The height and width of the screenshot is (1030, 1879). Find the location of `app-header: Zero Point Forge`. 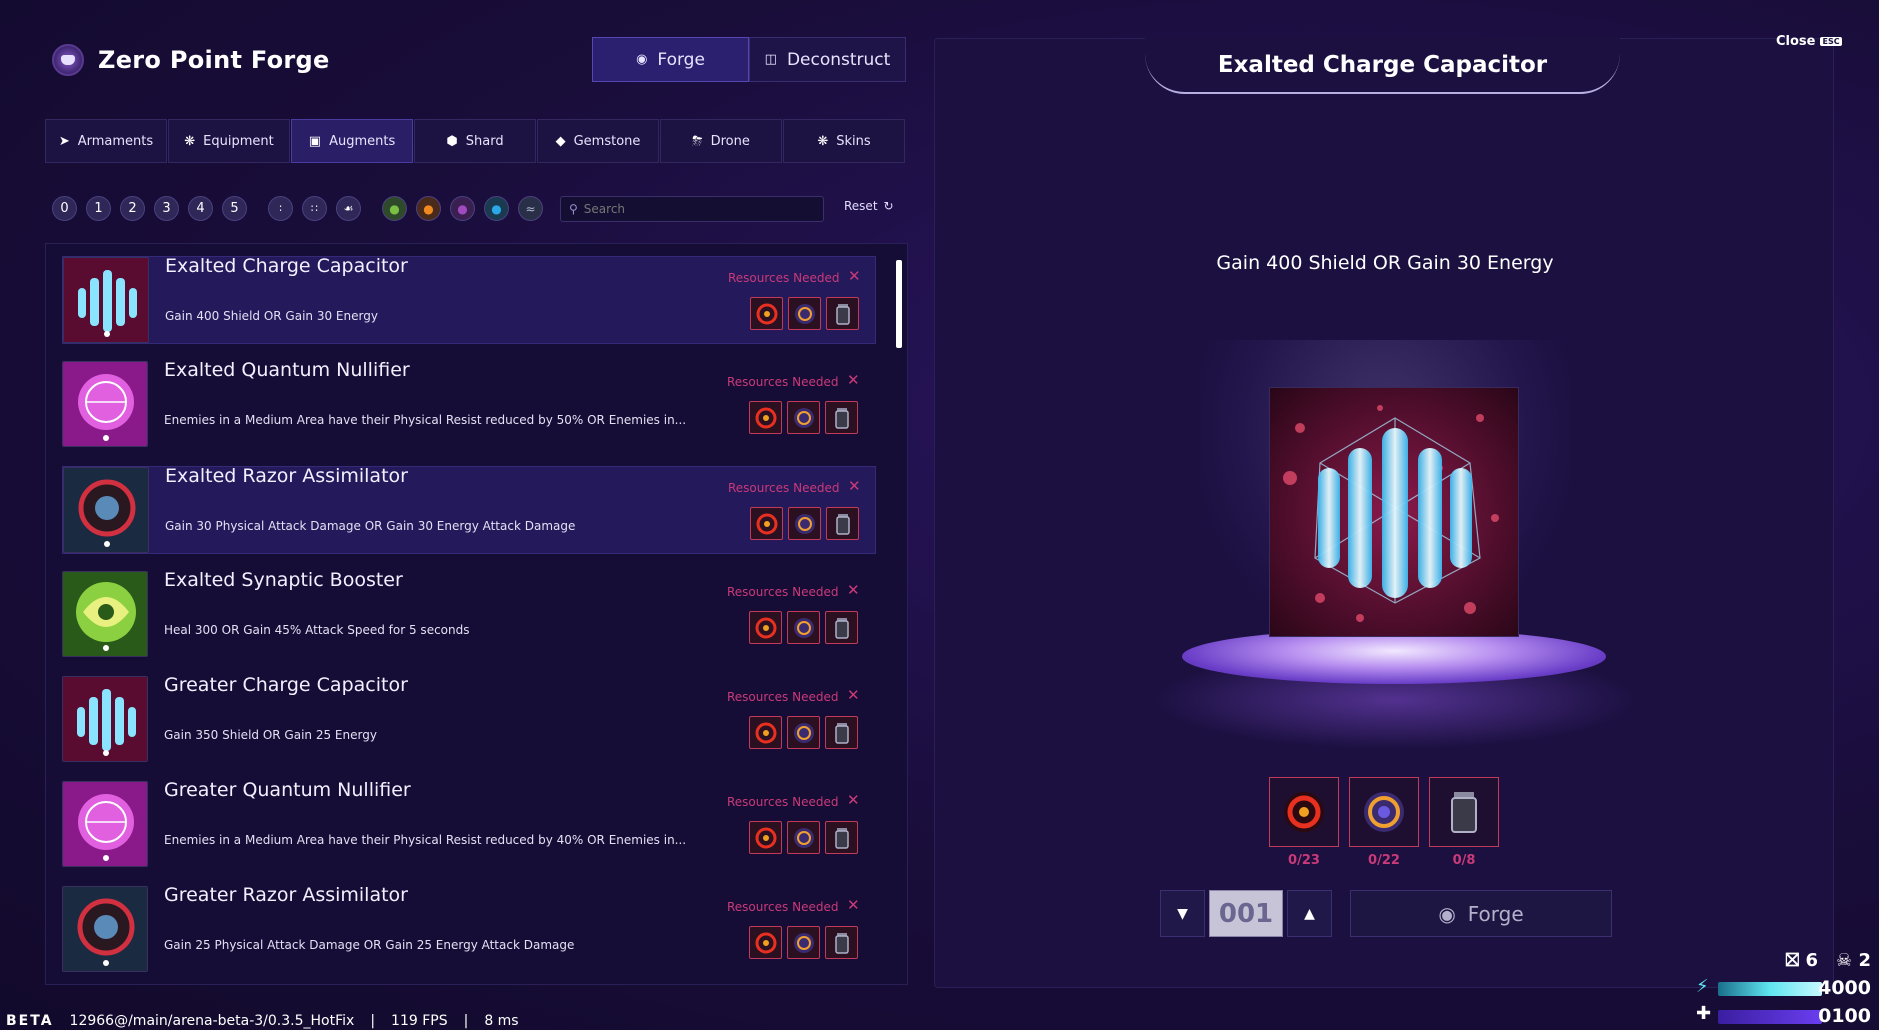

app-header: Zero Point Forge is located at coordinates (191, 60).